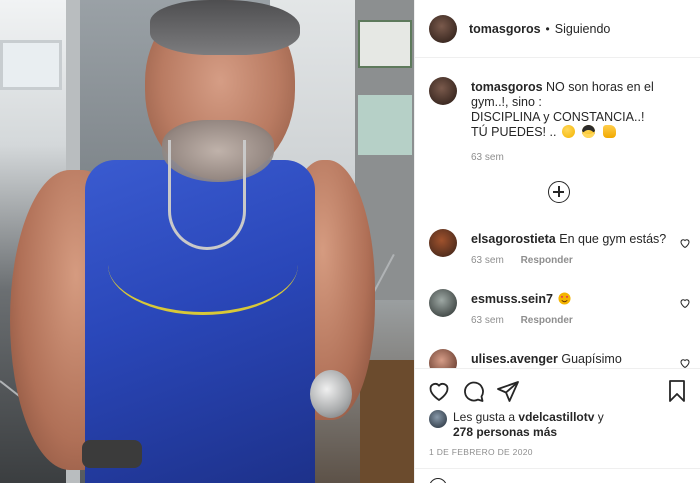 The image size is (700, 483). Describe the element at coordinates (558, 117) in the screenshot. I see `caption-line-2: DISCIPLINA y CONSTANCIA..!` at that location.